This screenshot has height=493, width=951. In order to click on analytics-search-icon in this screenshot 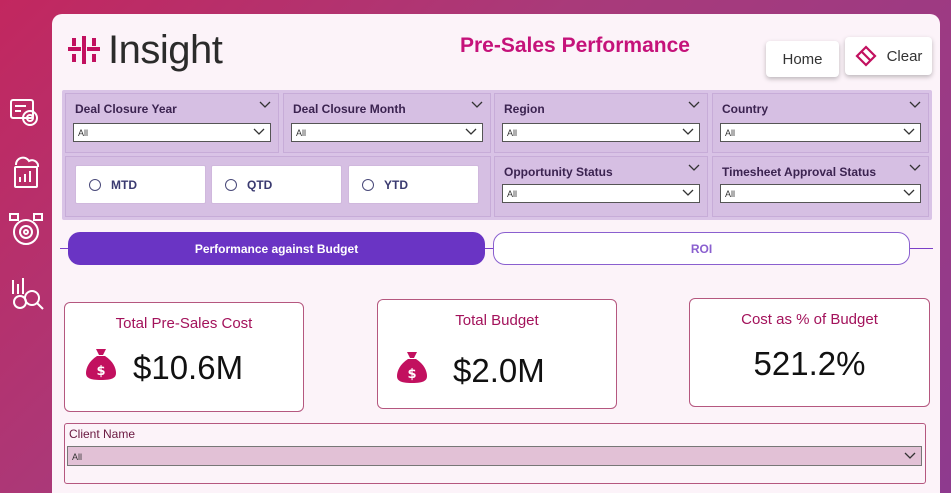, I will do `click(26, 294)`.